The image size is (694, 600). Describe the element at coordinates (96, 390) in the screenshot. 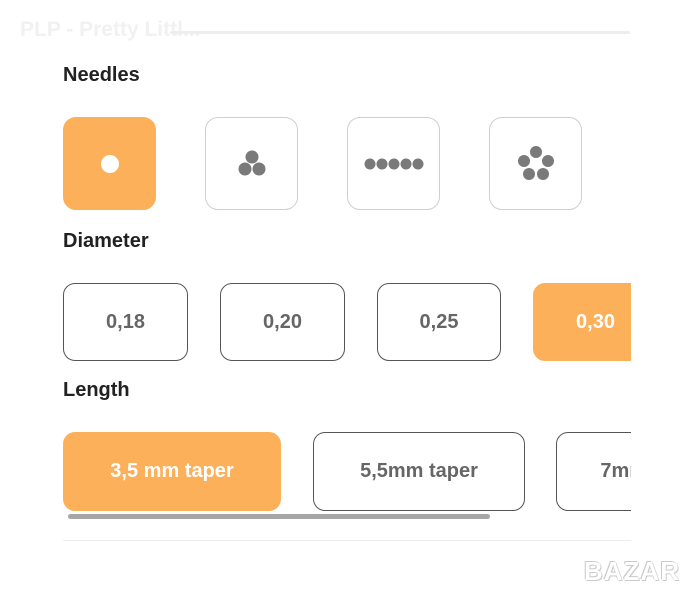

I see `length-section-title: Length` at that location.